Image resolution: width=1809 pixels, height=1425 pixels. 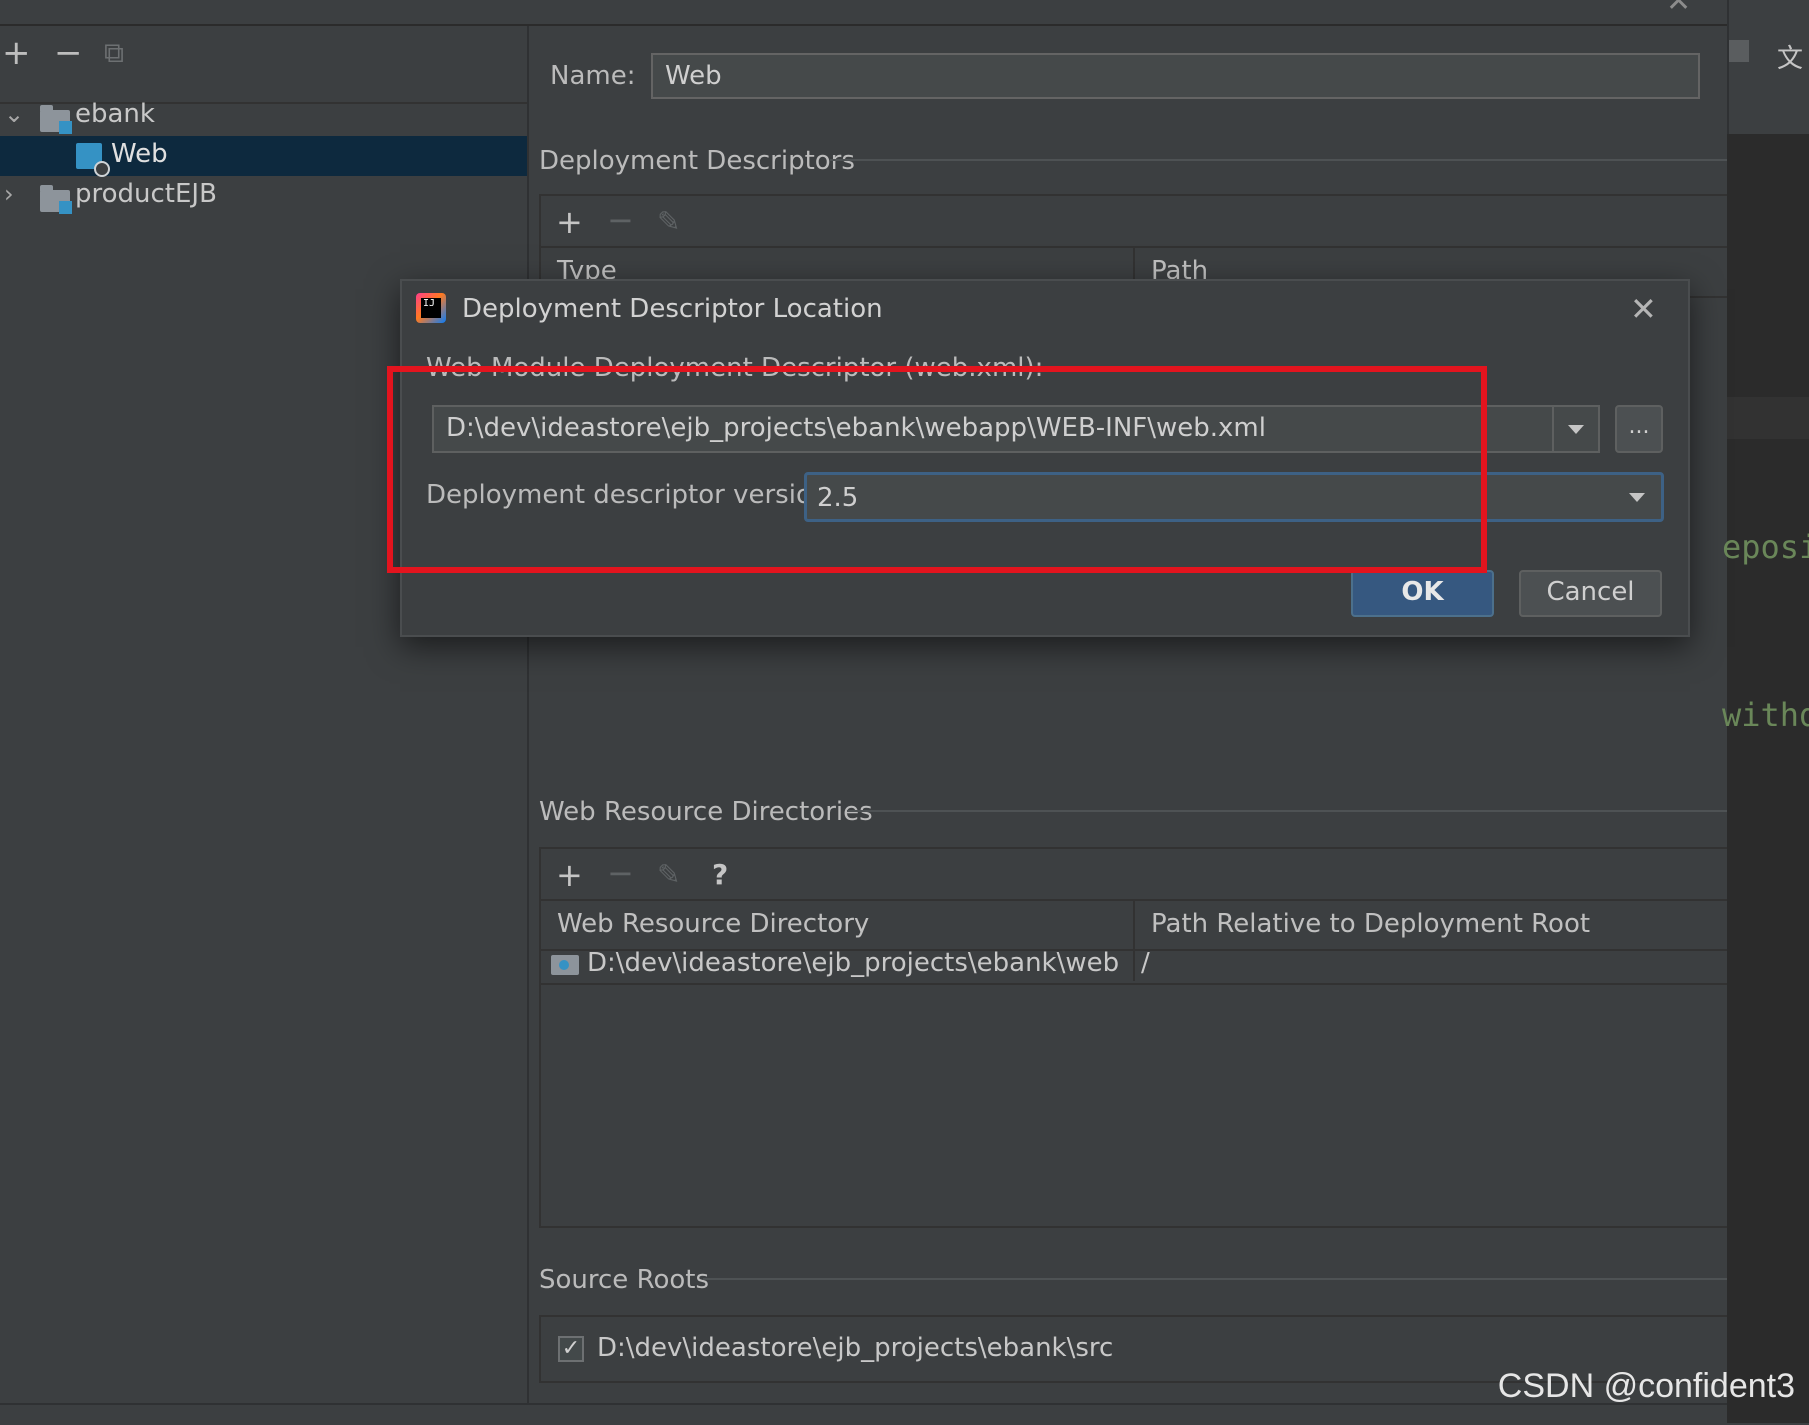 What do you see at coordinates (1646, 1386) in the screenshot?
I see `watermark: CSDN @confident3` at bounding box center [1646, 1386].